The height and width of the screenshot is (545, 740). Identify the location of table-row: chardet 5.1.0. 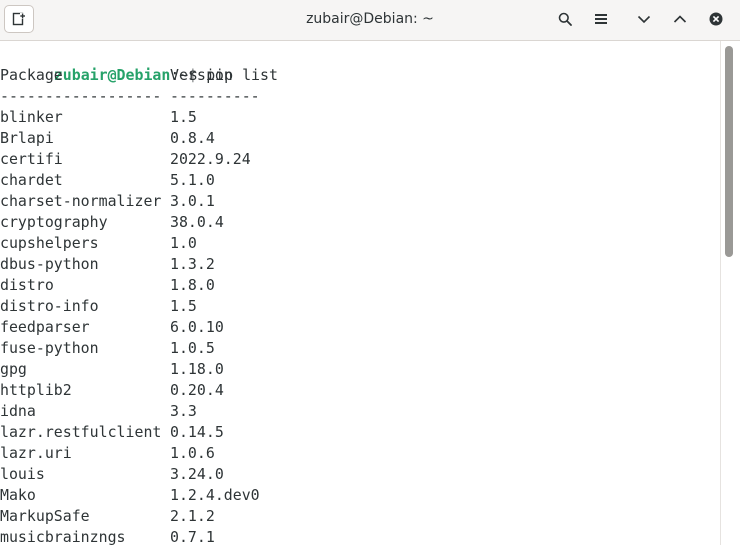
(360, 180).